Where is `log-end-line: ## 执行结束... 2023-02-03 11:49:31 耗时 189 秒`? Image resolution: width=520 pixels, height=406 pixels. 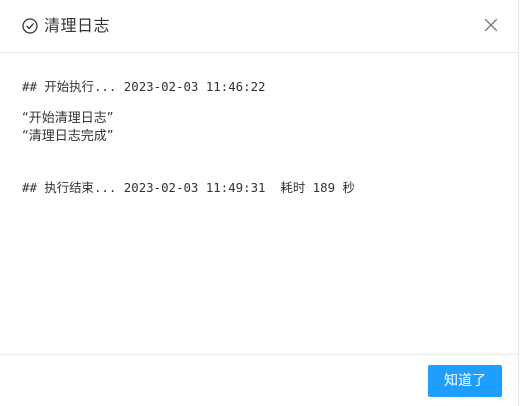
log-end-line: ## 执行结束... 2023-02-03 11:49:31 耗时 189 秒 is located at coordinates (188, 187).